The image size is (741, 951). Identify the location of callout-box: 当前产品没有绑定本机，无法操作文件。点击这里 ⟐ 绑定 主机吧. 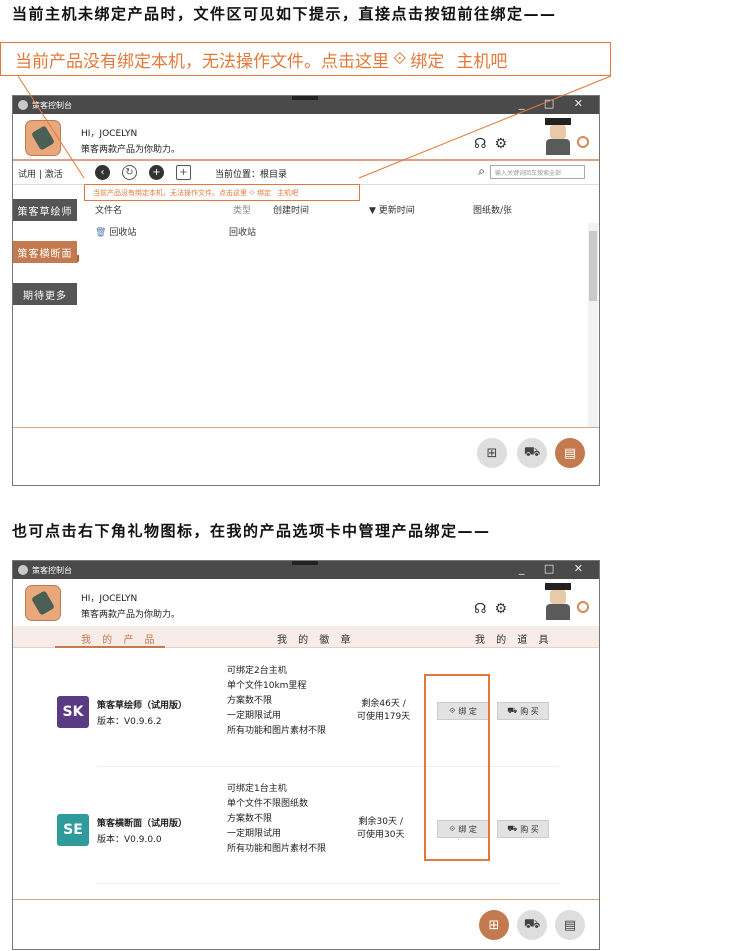
(305, 59).